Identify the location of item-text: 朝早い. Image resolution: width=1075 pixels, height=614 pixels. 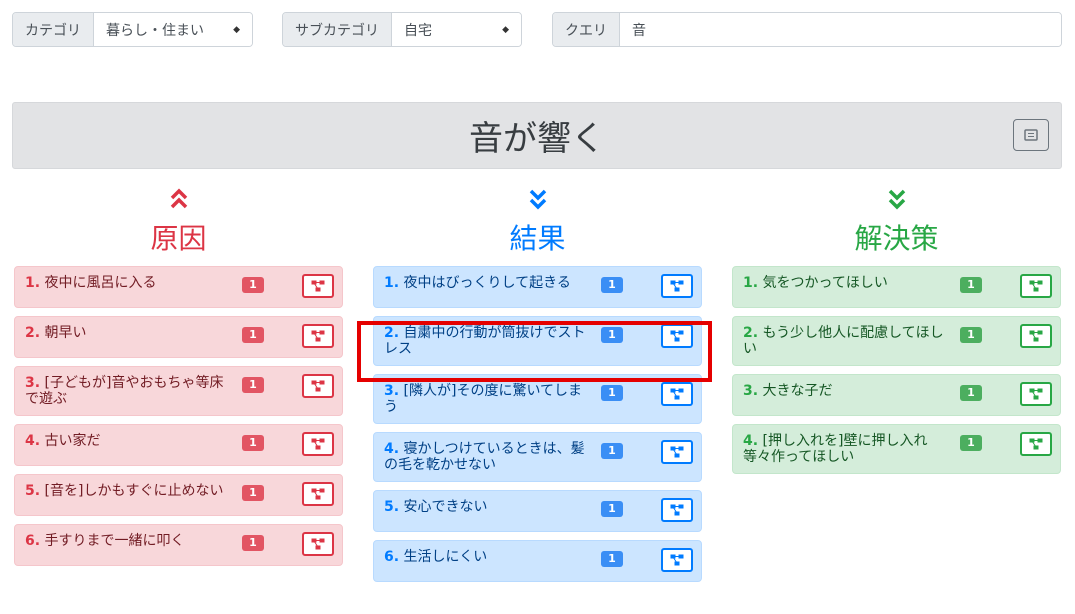
(65, 333).